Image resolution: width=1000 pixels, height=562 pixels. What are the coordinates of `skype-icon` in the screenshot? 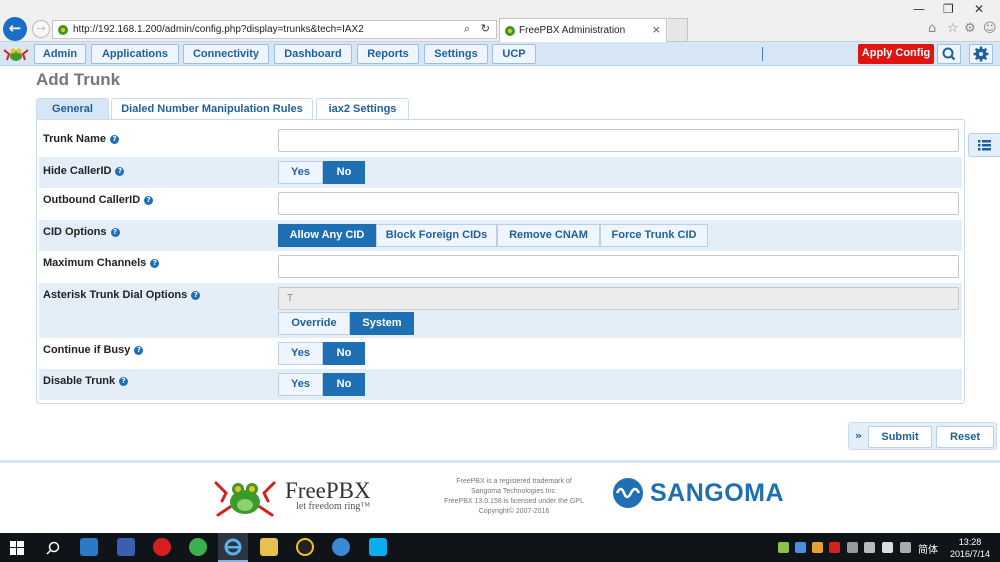 It's located at (378, 547).